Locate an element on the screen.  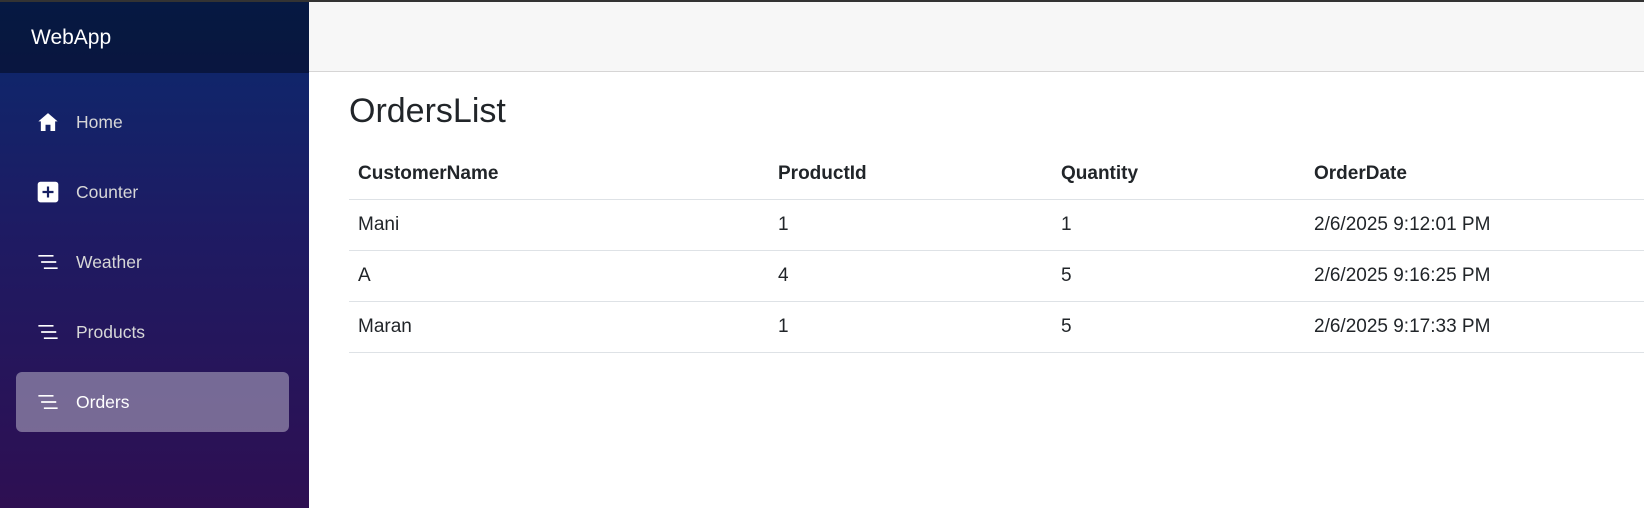
plus-square-icon is located at coordinates (48, 192).